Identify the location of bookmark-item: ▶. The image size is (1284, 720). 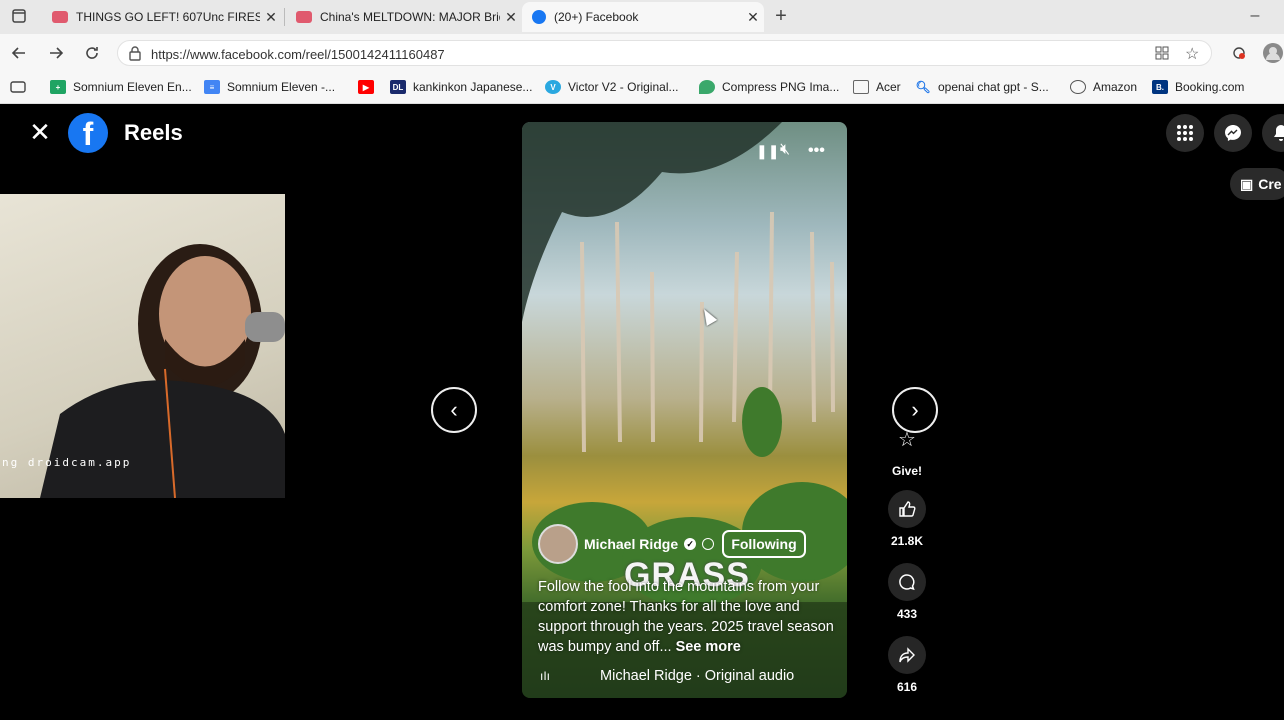
(369, 87).